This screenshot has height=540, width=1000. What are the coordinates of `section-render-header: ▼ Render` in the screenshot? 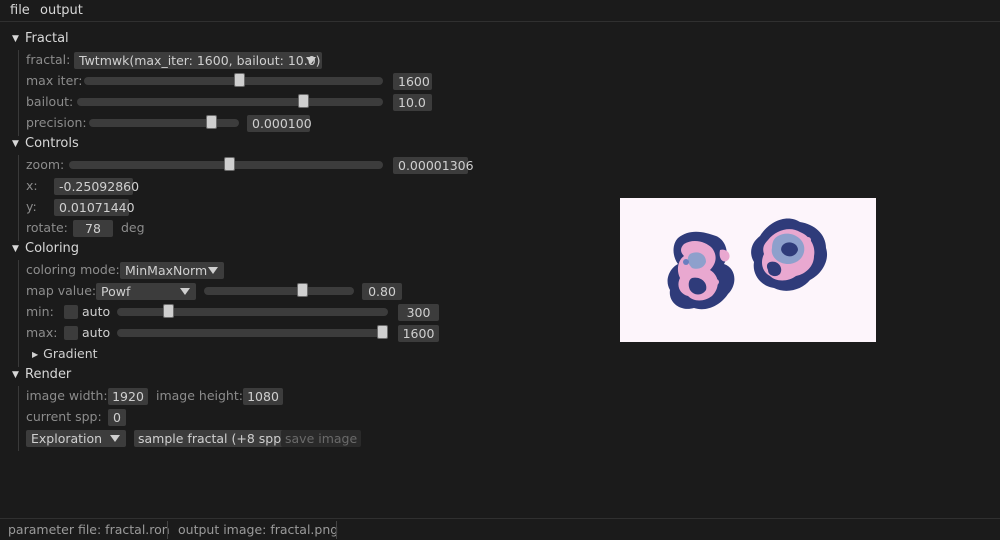 It's located at (41, 374).